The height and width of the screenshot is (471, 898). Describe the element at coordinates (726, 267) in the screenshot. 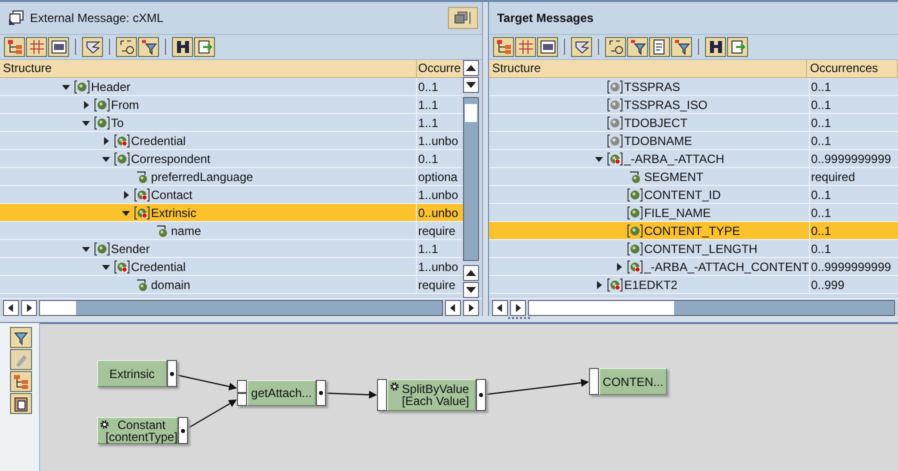

I see `node-name: _-ARBA_-ATTACH_CONTENT` at that location.